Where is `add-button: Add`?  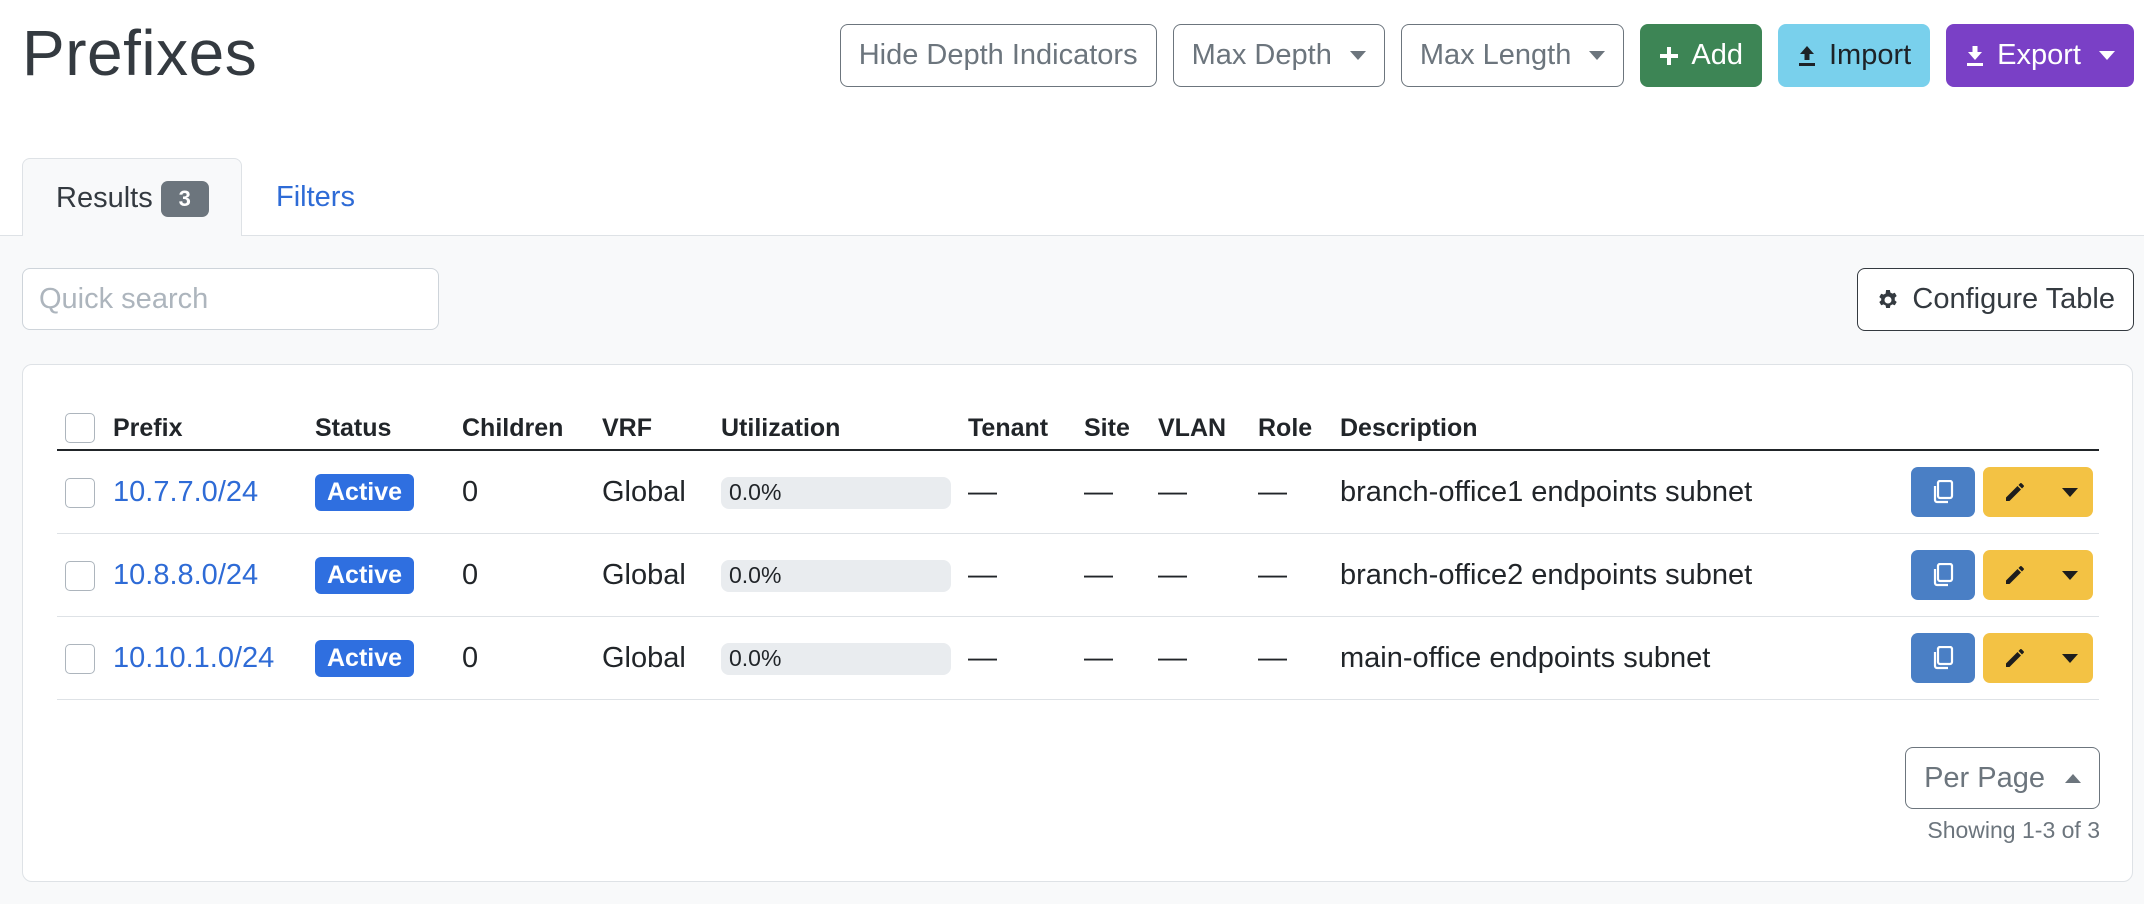 add-button: Add is located at coordinates (1701, 55).